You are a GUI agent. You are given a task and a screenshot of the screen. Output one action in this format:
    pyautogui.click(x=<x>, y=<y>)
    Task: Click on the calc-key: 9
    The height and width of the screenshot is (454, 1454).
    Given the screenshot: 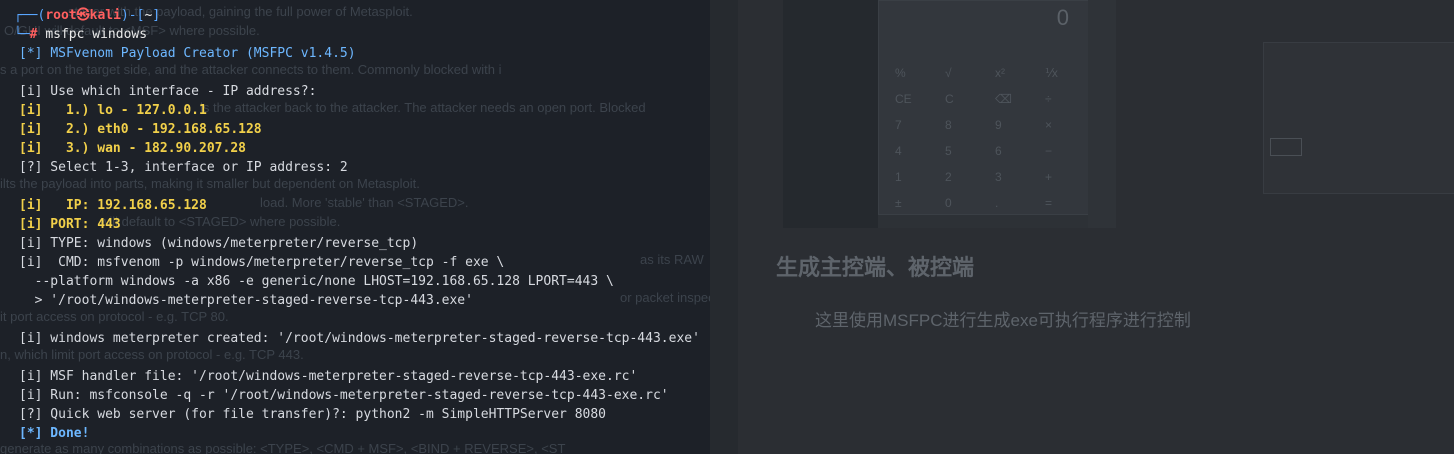 What is the action you would take?
    pyautogui.click(x=998, y=125)
    